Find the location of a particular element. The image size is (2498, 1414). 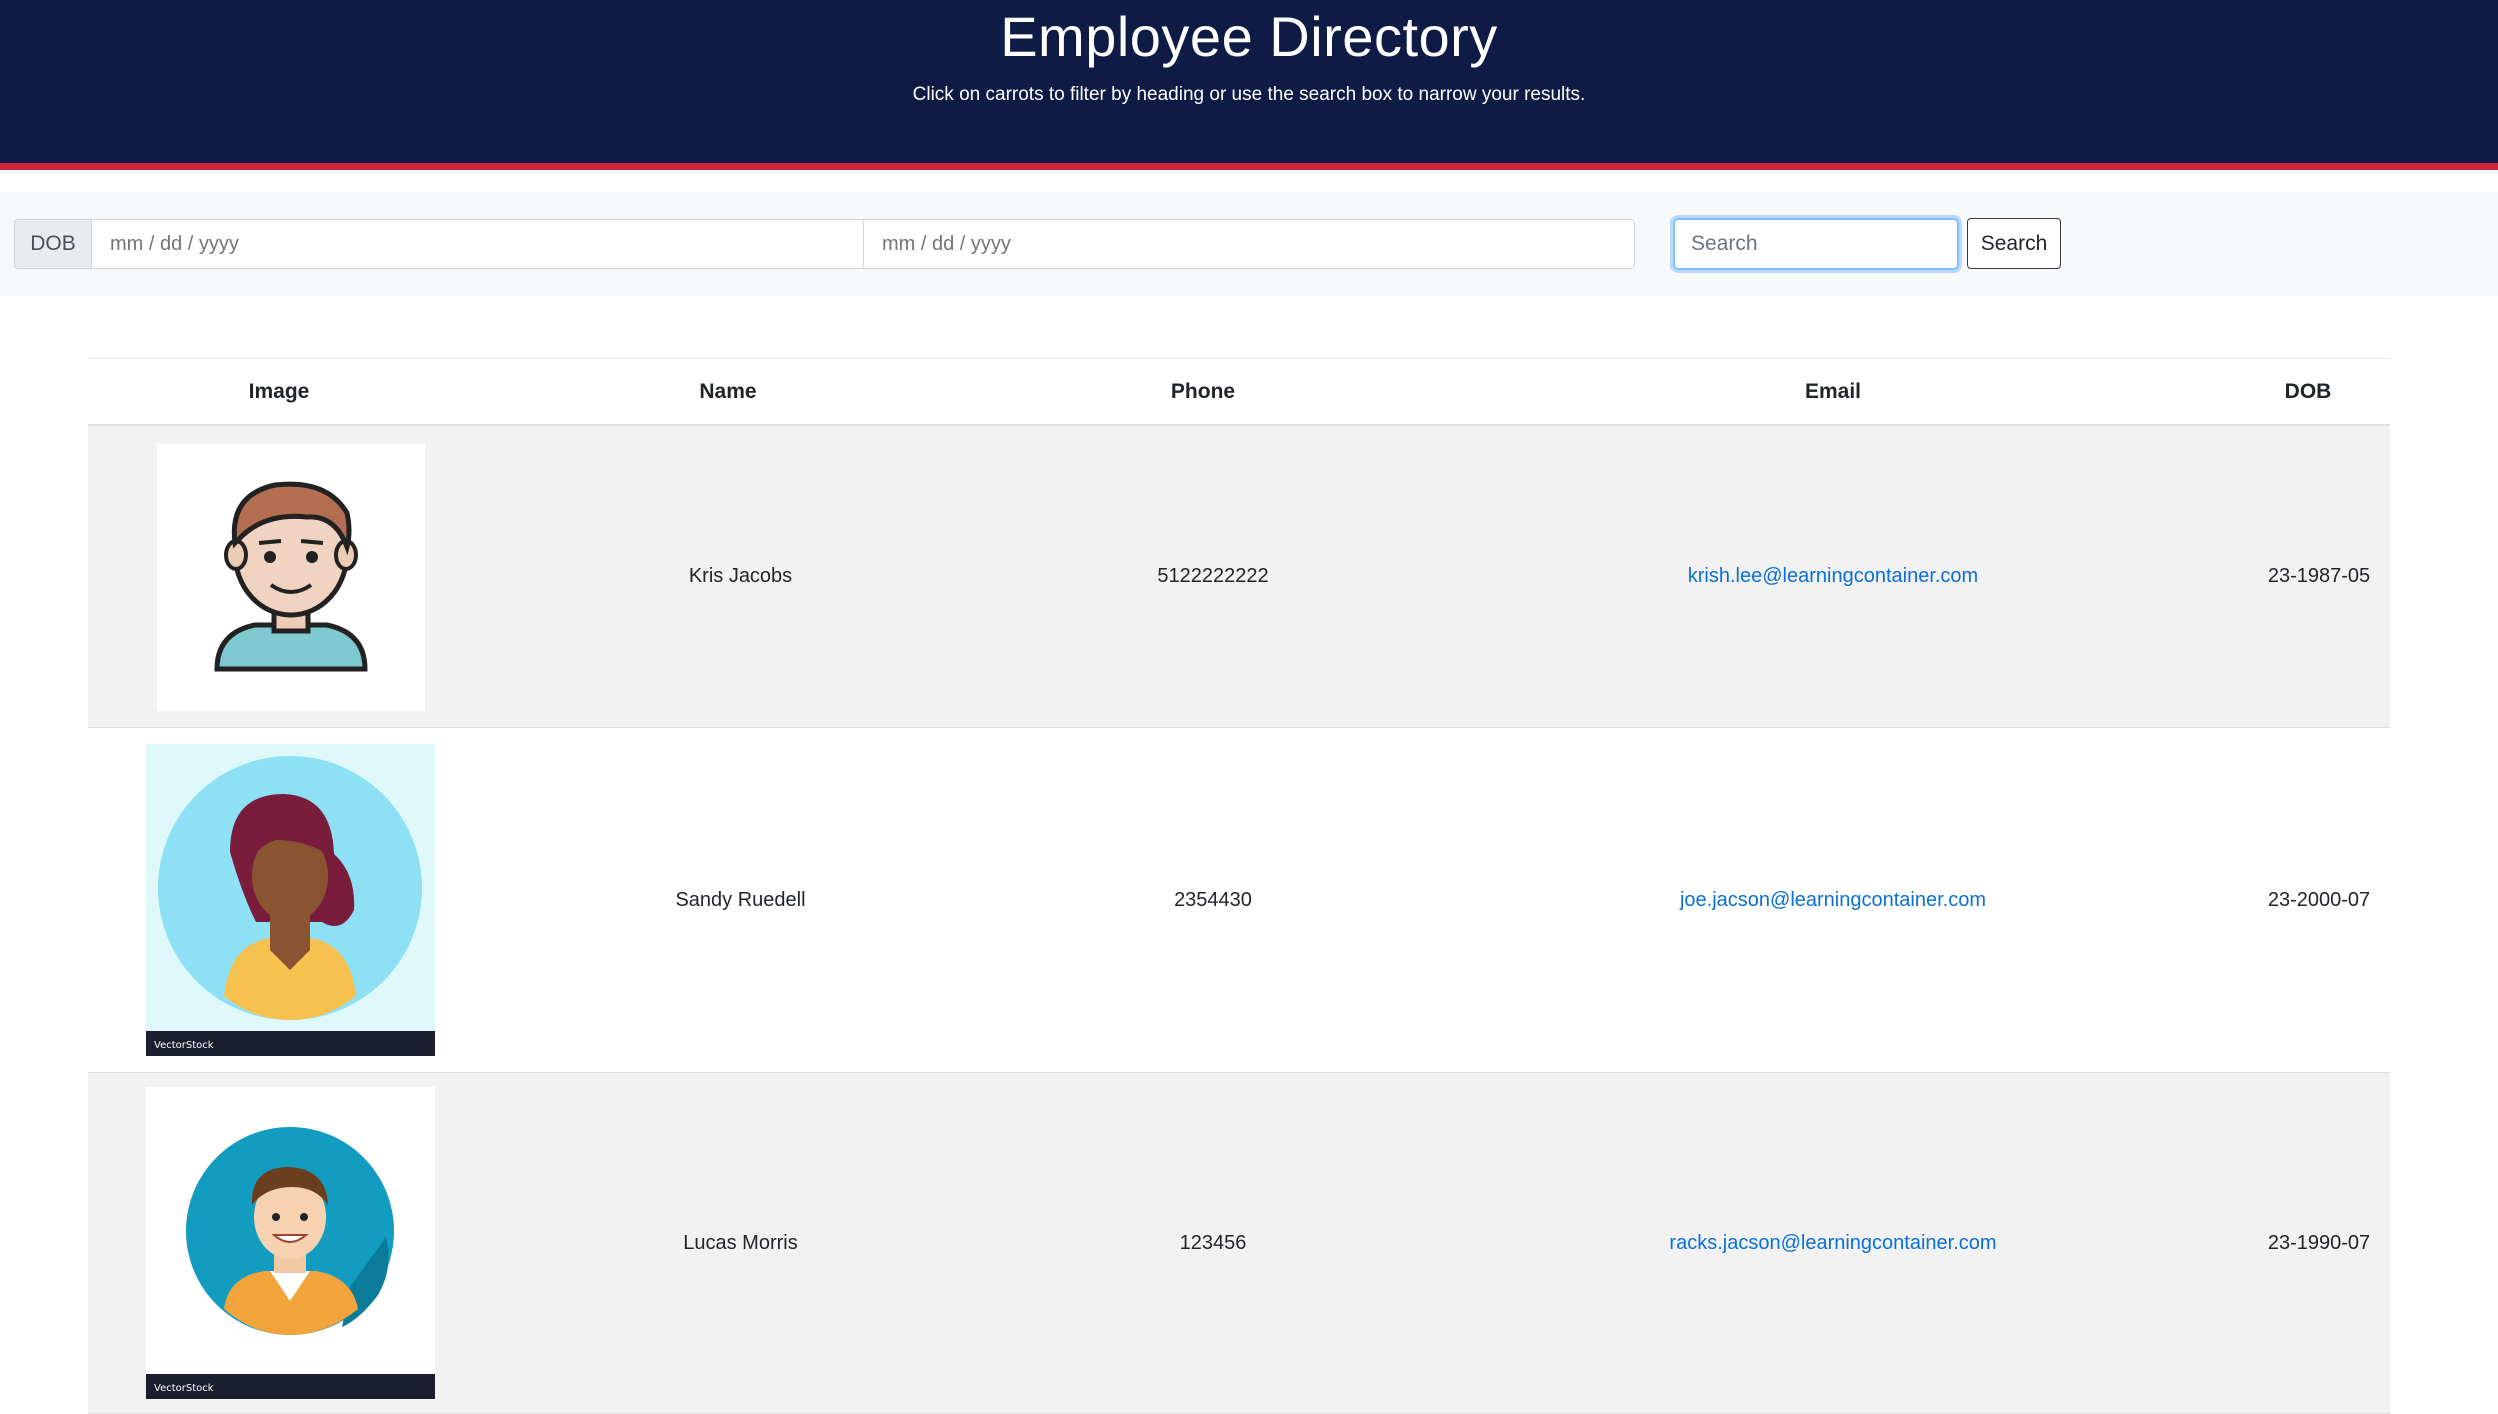

column-header-email: Email is located at coordinates (1833, 391).